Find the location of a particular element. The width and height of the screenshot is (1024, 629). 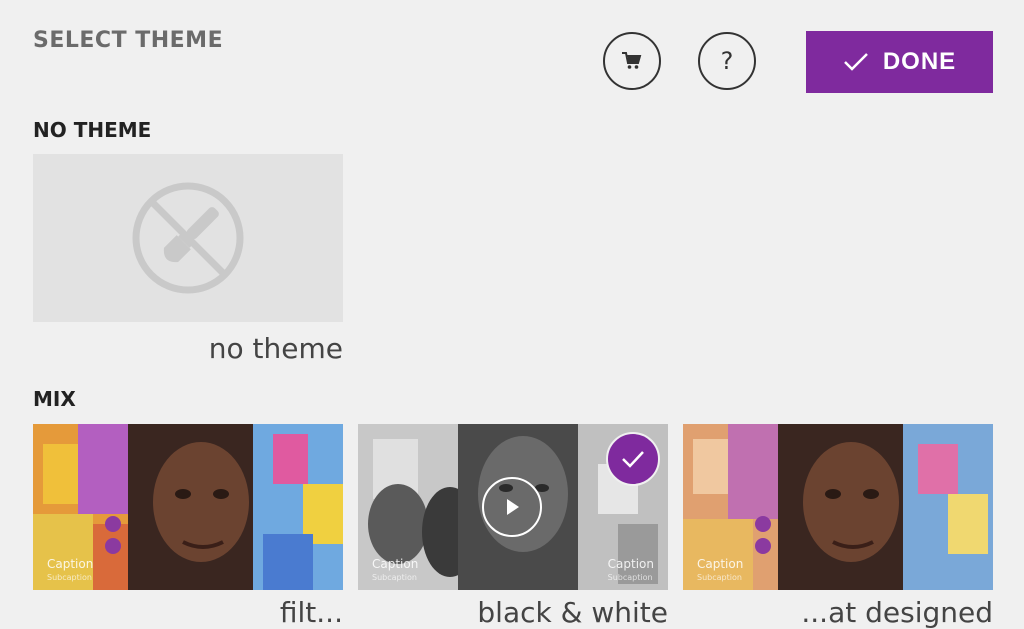

section-label-no-theme: NO THEME is located at coordinates (92, 130).